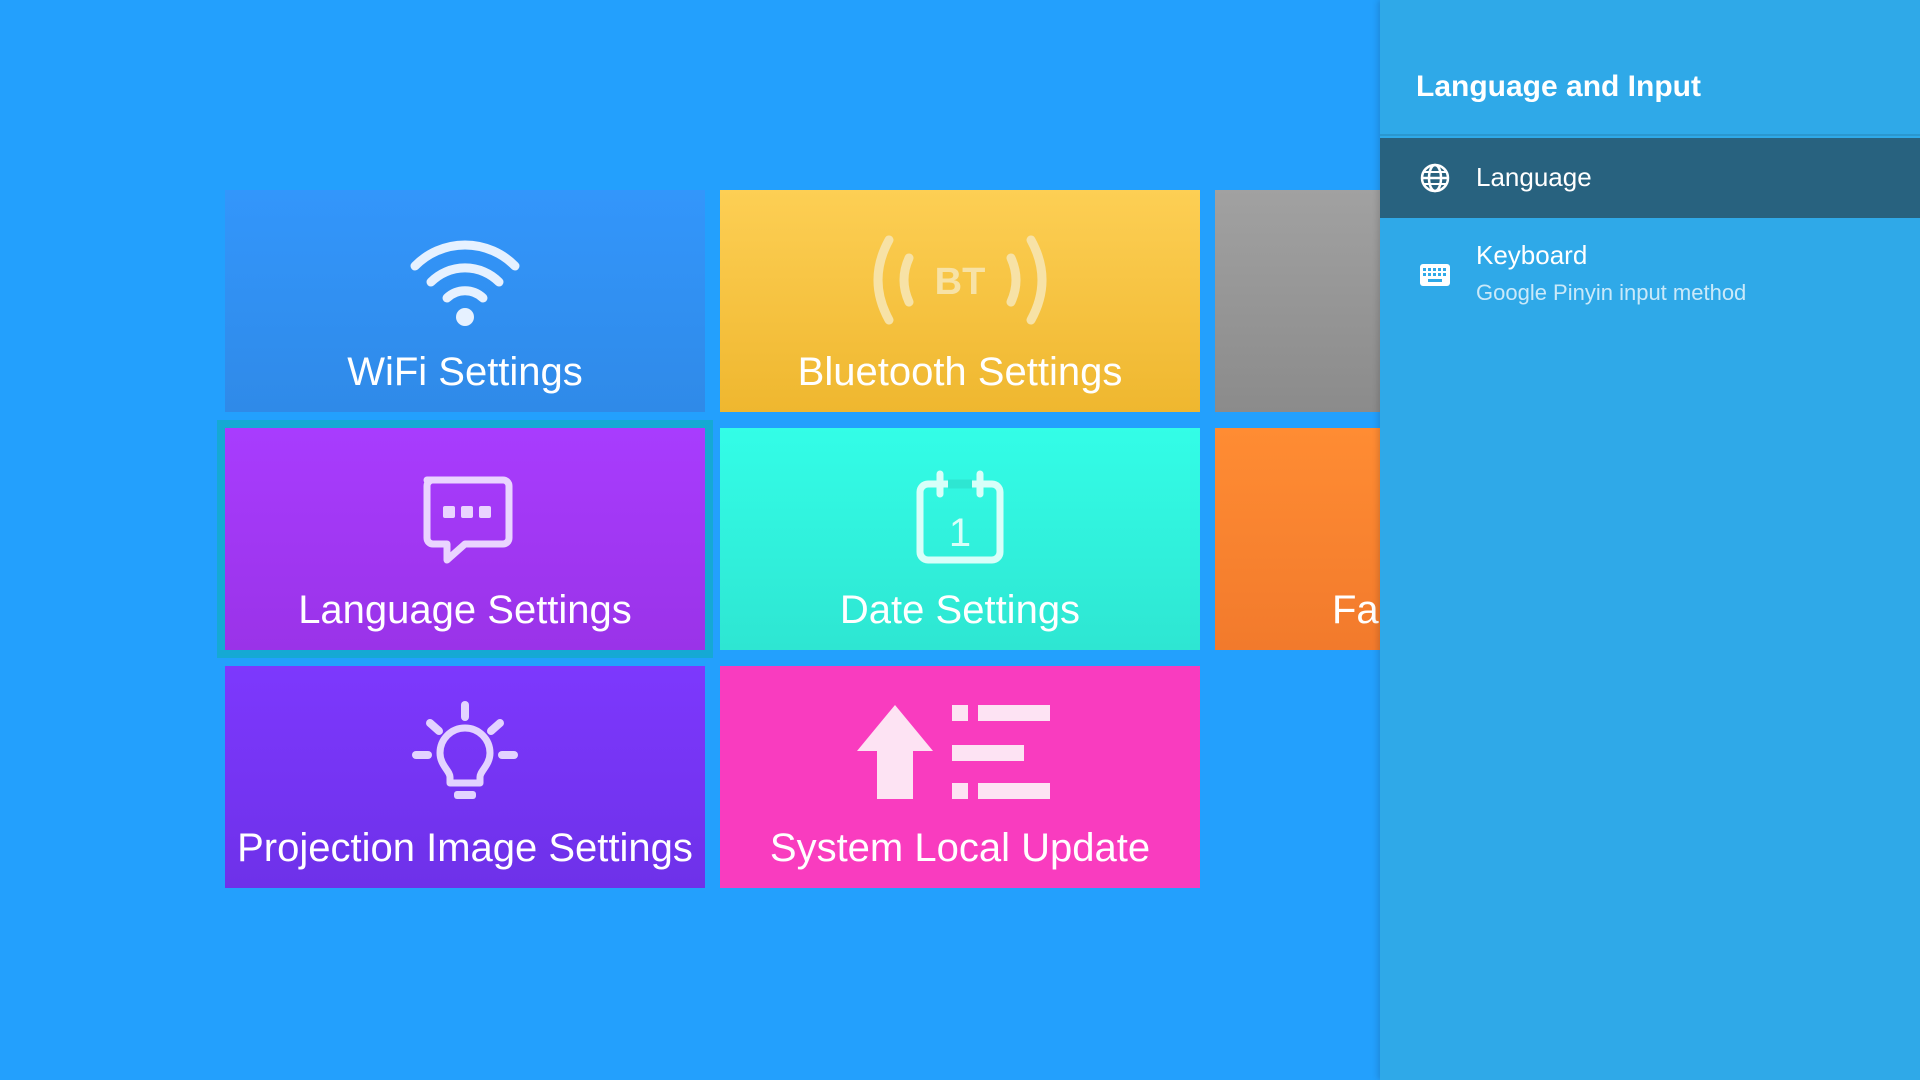  I want to click on wifi-icon, so click(465, 280).